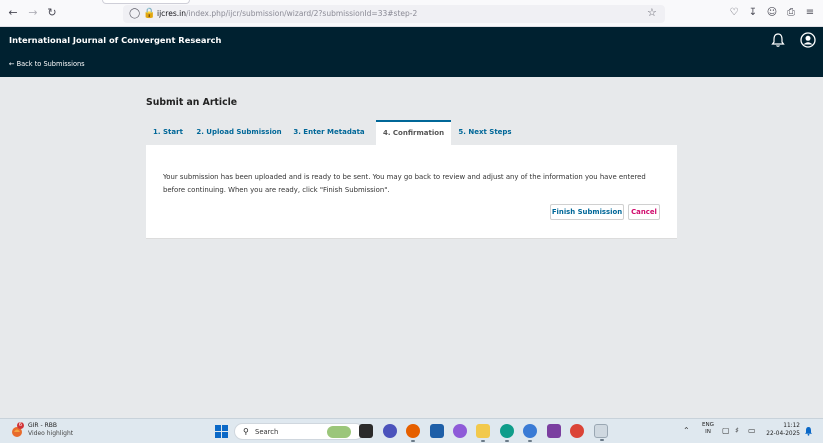 Image resolution: width=823 pixels, height=443 pixels. I want to click on chrome-icon, so click(577, 431).